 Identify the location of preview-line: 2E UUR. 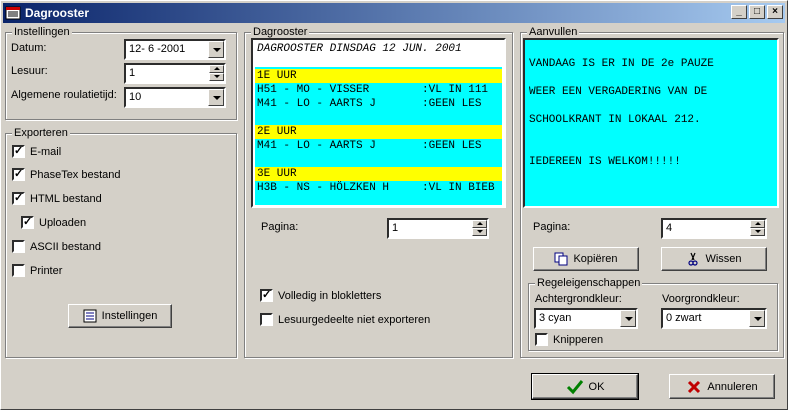
(277, 132).